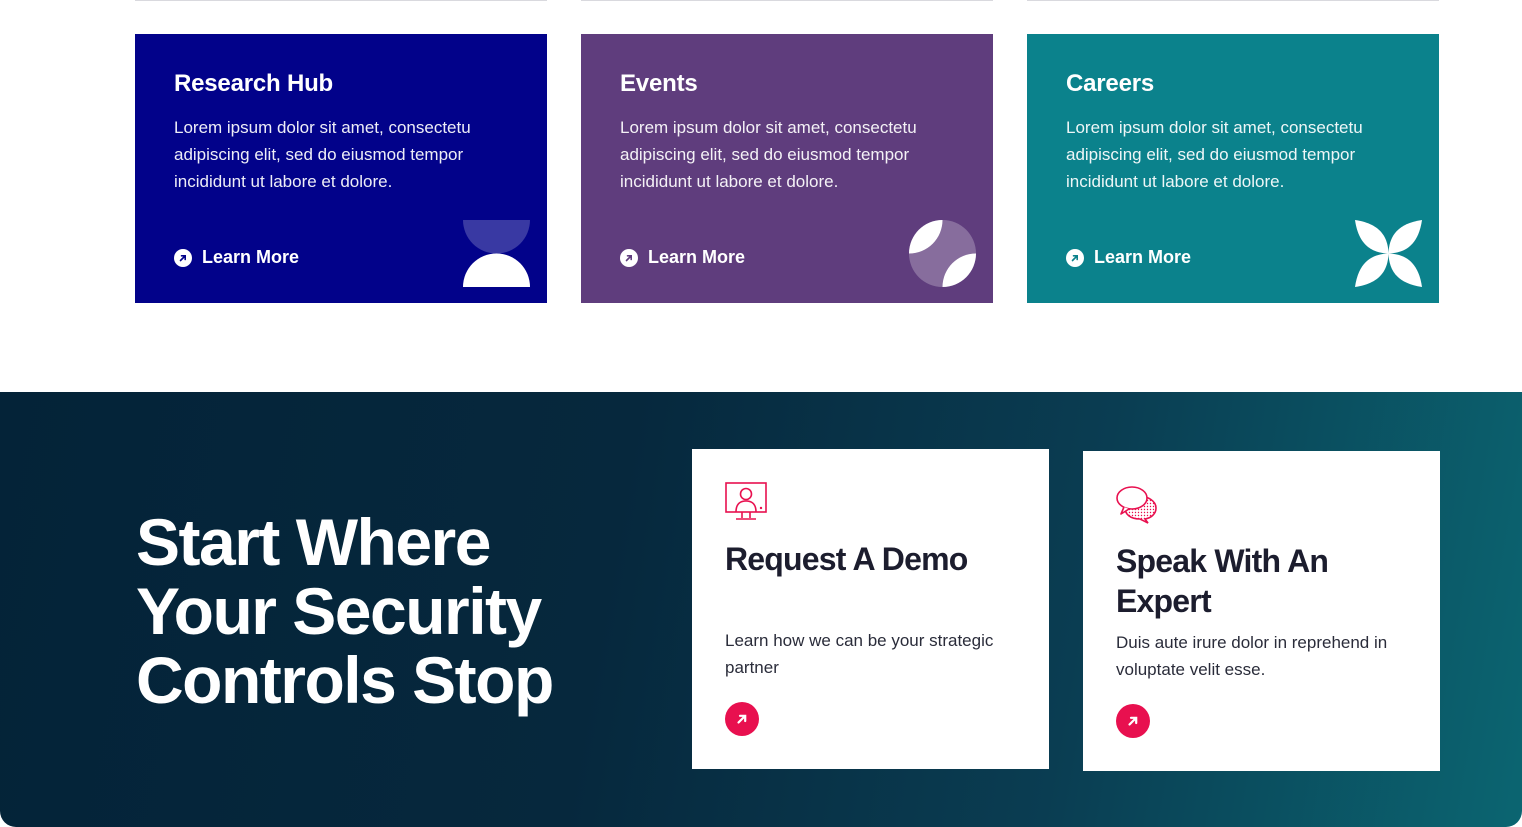 The image size is (1522, 827). I want to click on card-title: Request A Demo, so click(846, 559).